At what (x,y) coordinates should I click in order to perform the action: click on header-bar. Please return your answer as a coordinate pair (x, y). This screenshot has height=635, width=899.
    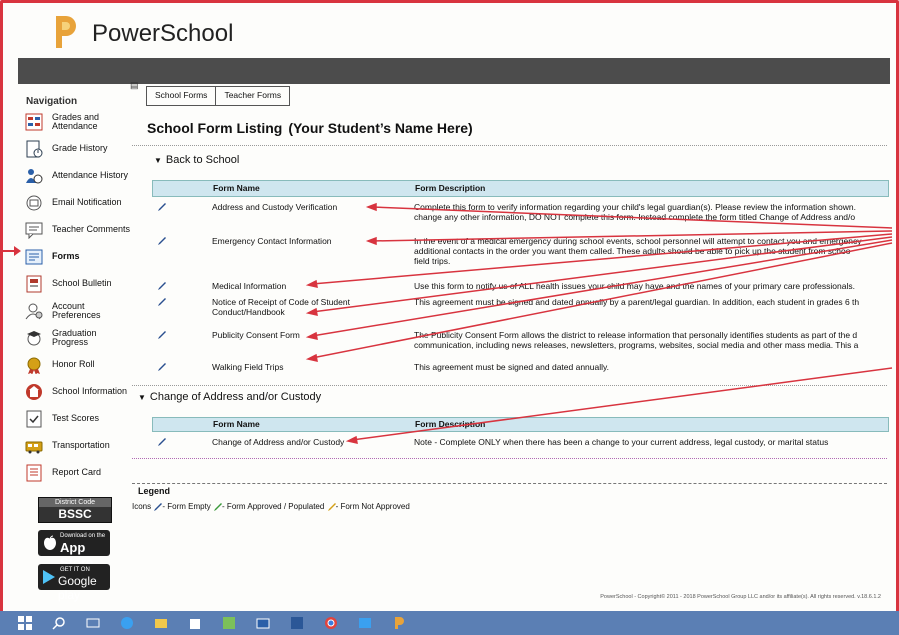
    Looking at the image, I should click on (454, 71).